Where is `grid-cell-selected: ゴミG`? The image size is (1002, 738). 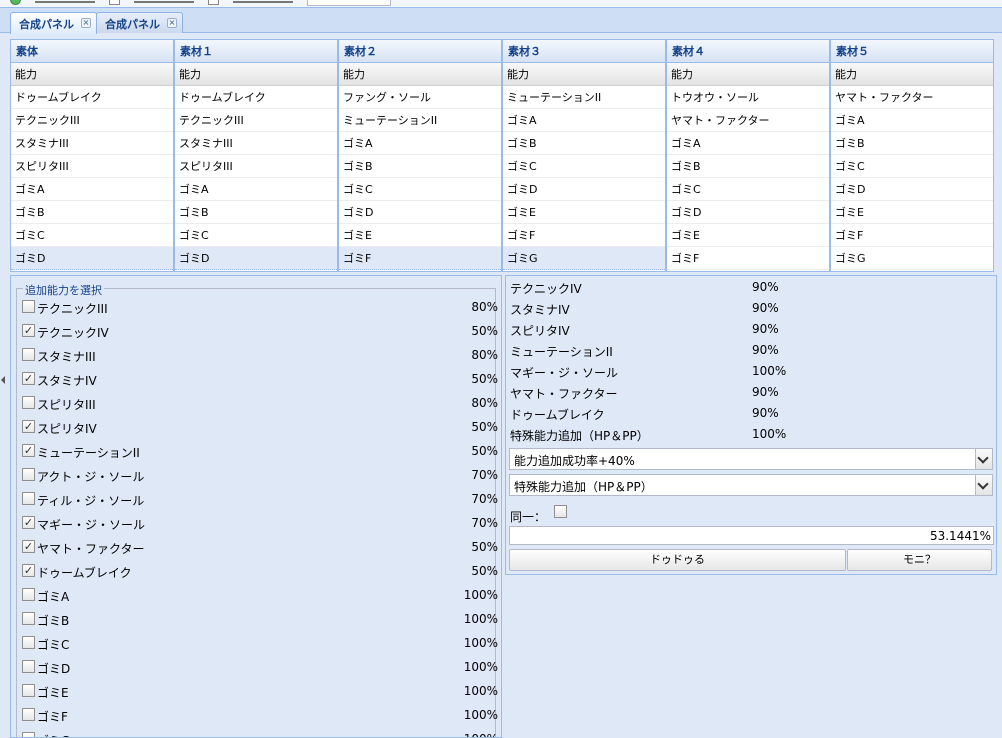
grid-cell-selected: ゴミG is located at coordinates (584, 258).